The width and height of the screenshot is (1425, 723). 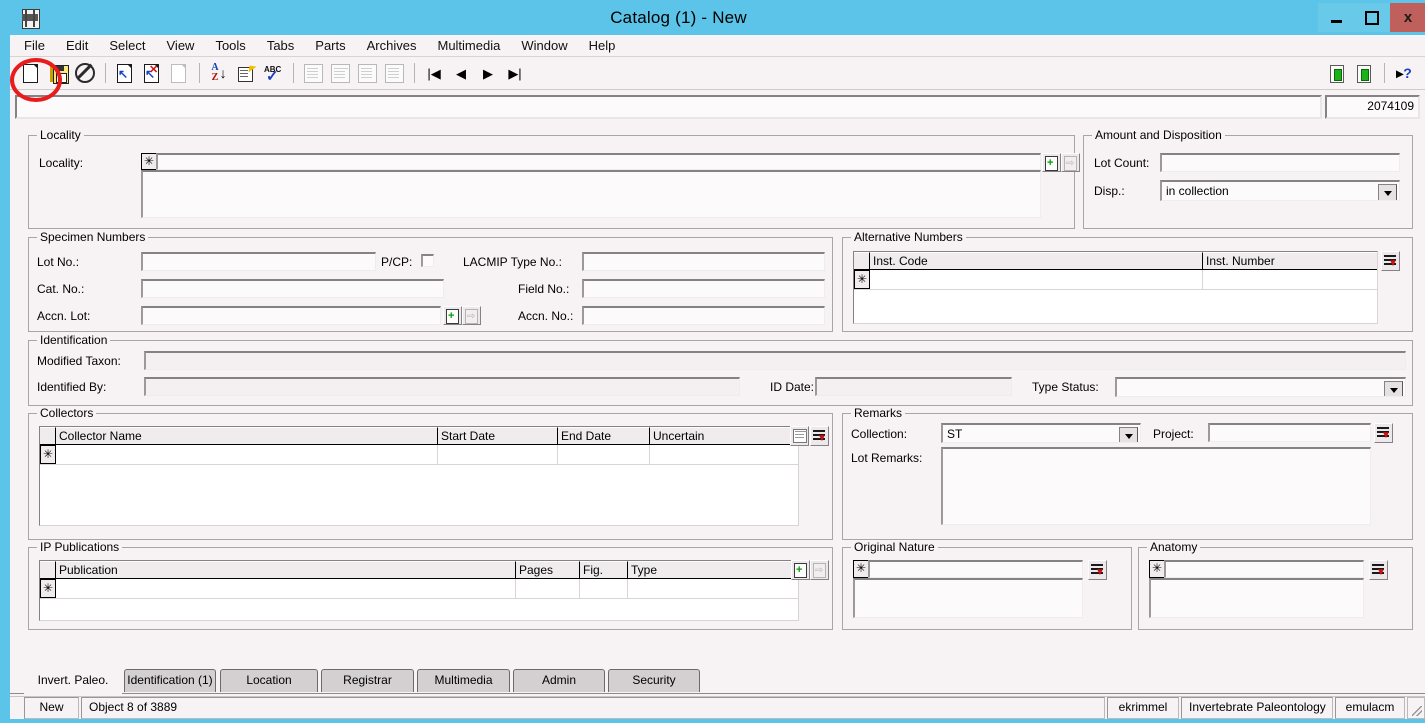 I want to click on original-nature-list-box, so click(x=968, y=598).